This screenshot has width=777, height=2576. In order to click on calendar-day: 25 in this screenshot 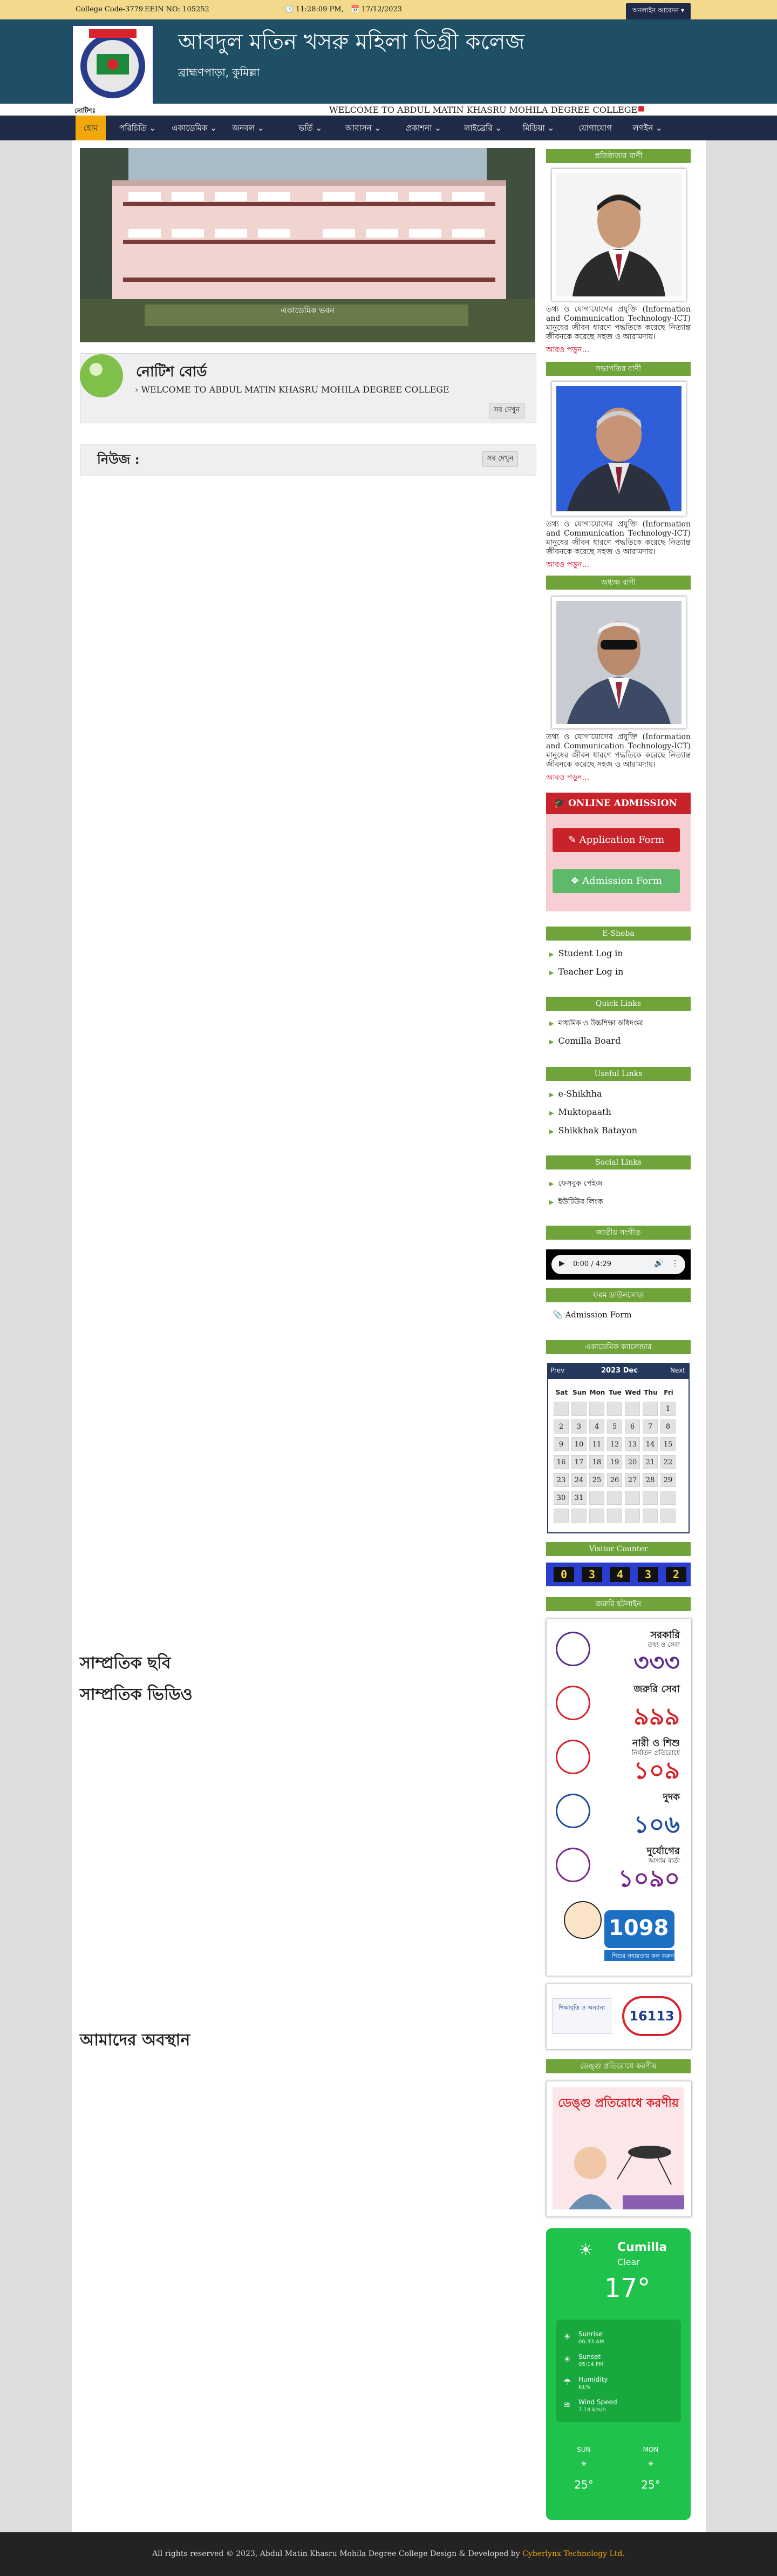, I will do `click(596, 1480)`.